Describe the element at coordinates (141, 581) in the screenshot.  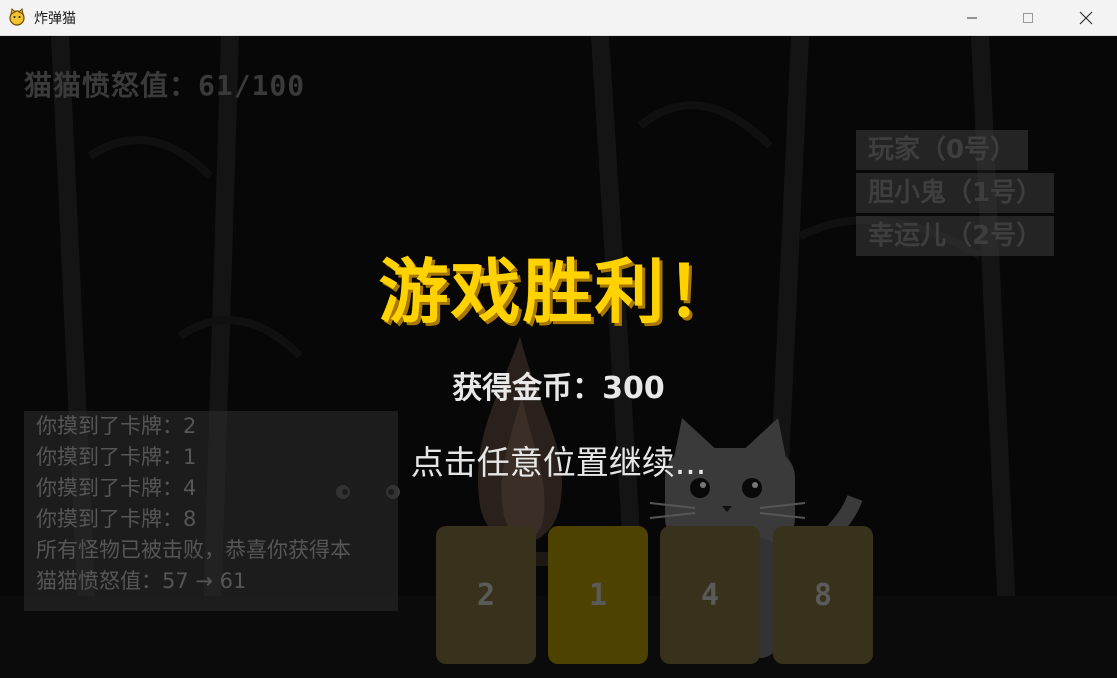
I see `log-line: 猫猫愤怒值：57 → 61` at that location.